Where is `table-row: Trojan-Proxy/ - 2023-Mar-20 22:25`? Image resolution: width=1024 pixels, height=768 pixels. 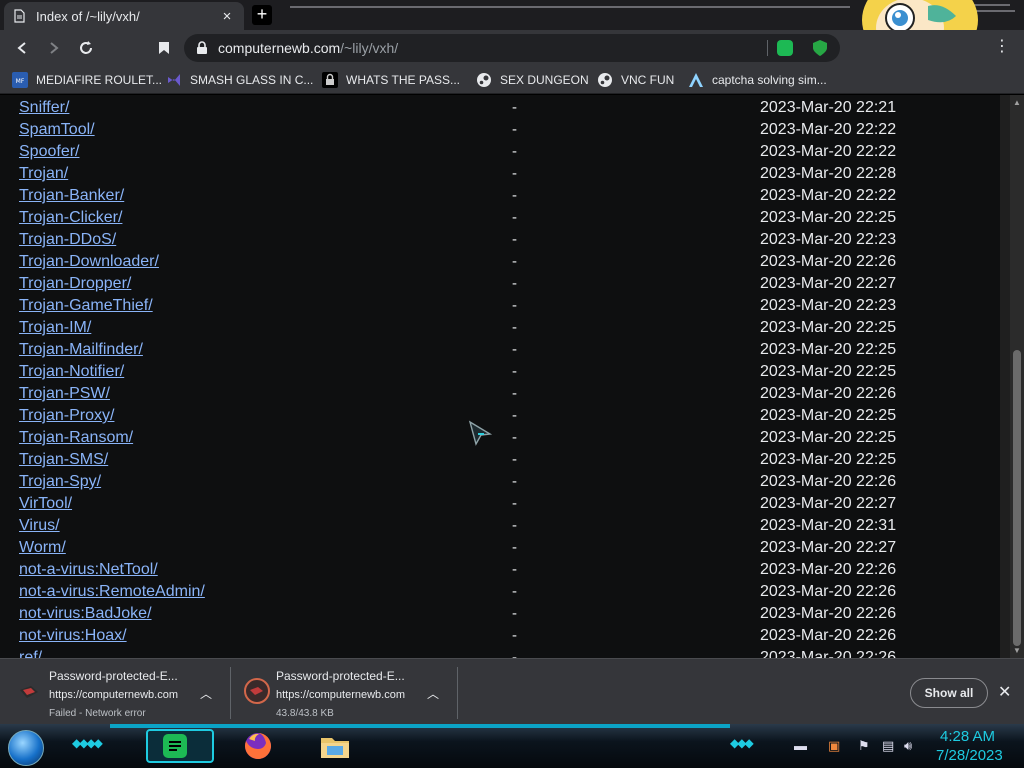 table-row: Trojan-Proxy/ - 2023-Mar-20 22:25 is located at coordinates (500, 418).